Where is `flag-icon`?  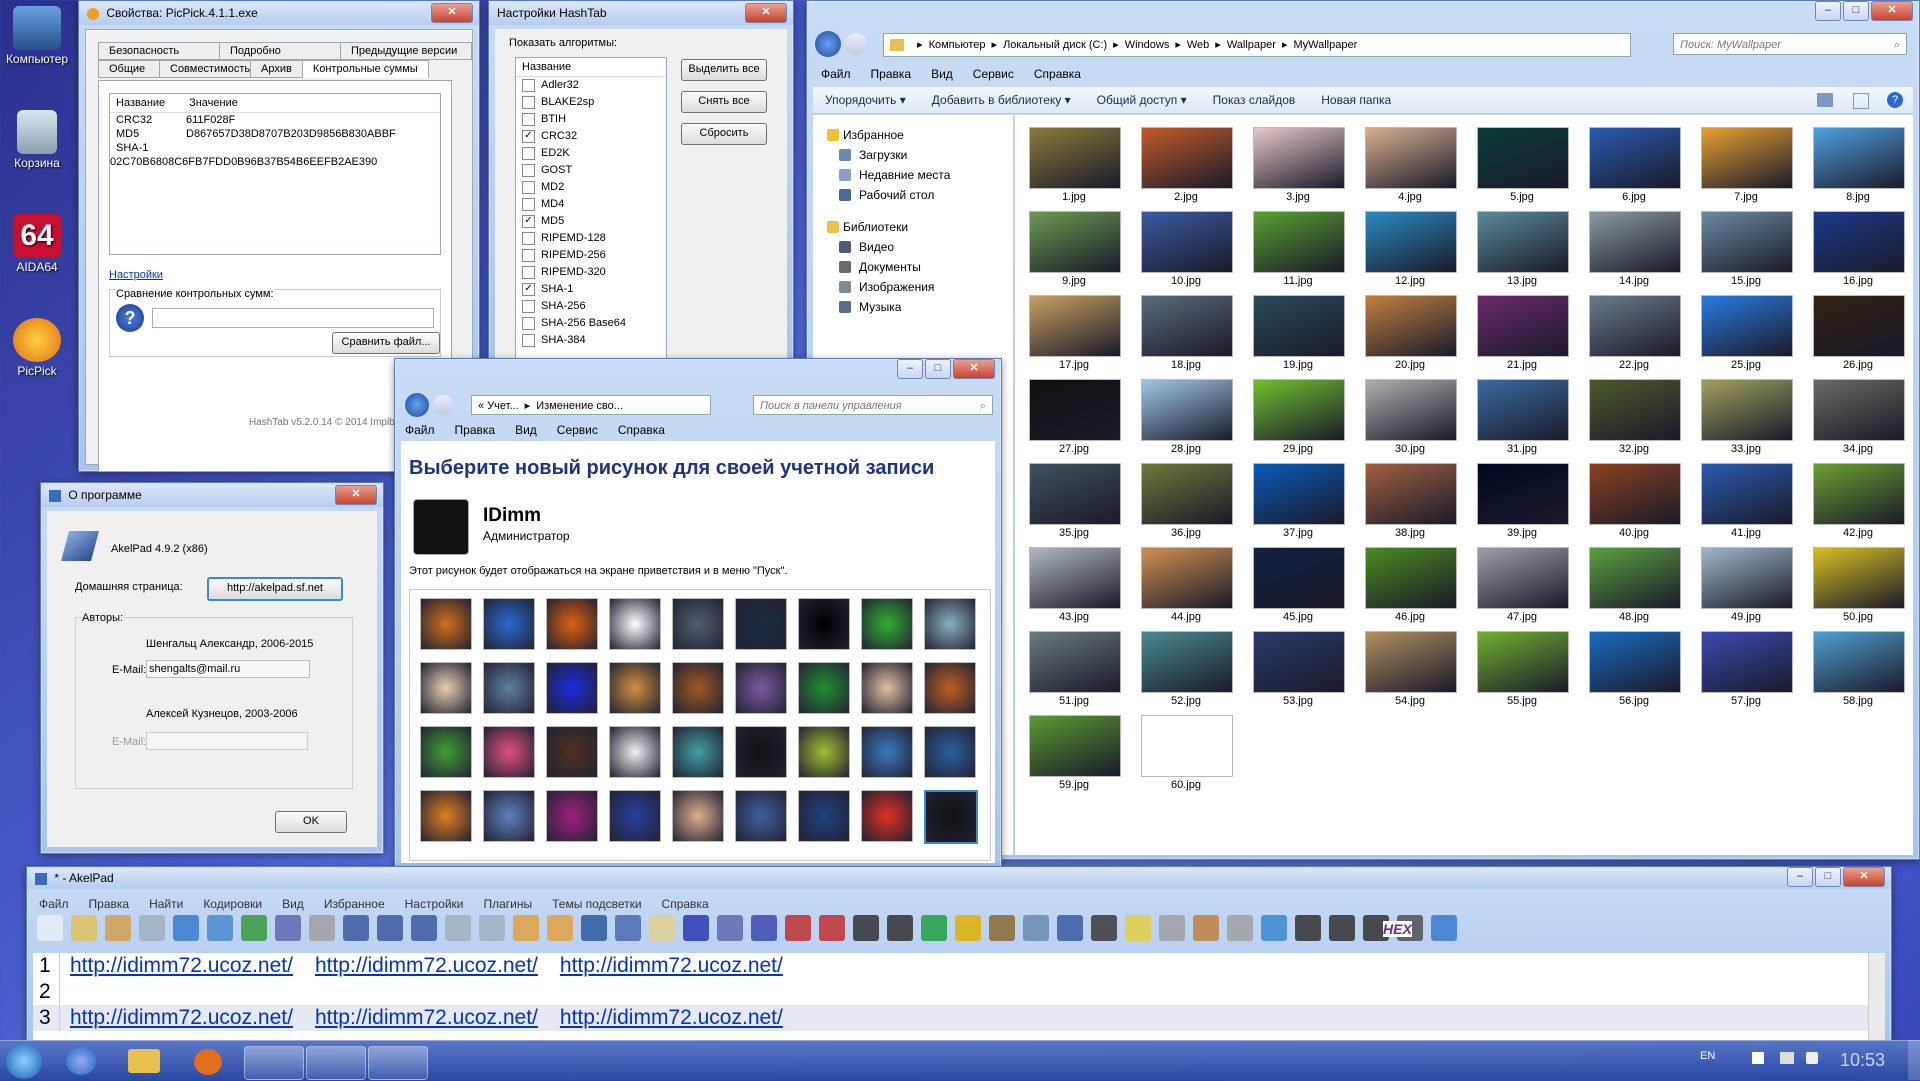
flag-icon is located at coordinates (1758, 1058).